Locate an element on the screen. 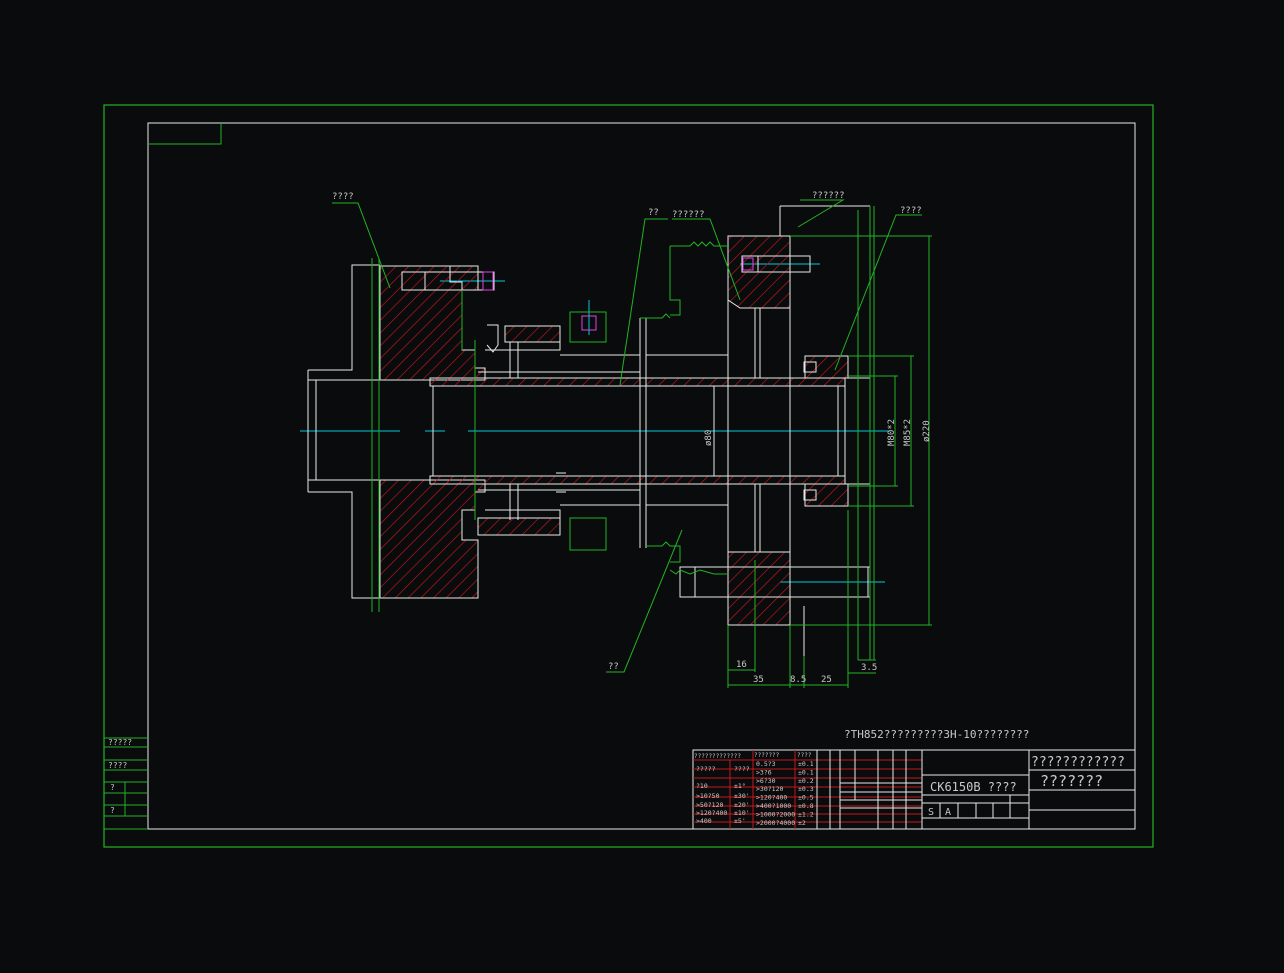 Image resolution: width=1284 pixels, height=973 pixels. callout-flange: ???? is located at coordinates (343, 197).